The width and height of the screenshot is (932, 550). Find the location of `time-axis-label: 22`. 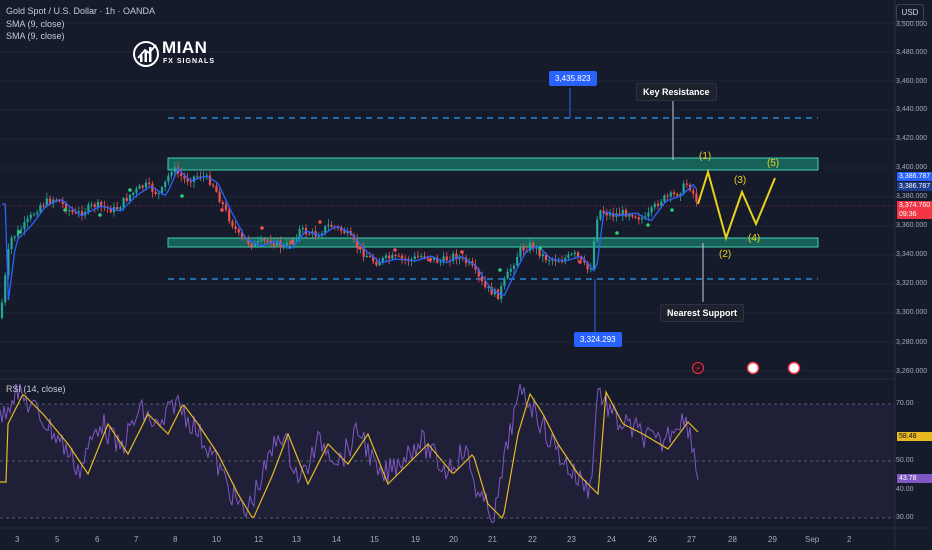

time-axis-label: 22 is located at coordinates (532, 539).